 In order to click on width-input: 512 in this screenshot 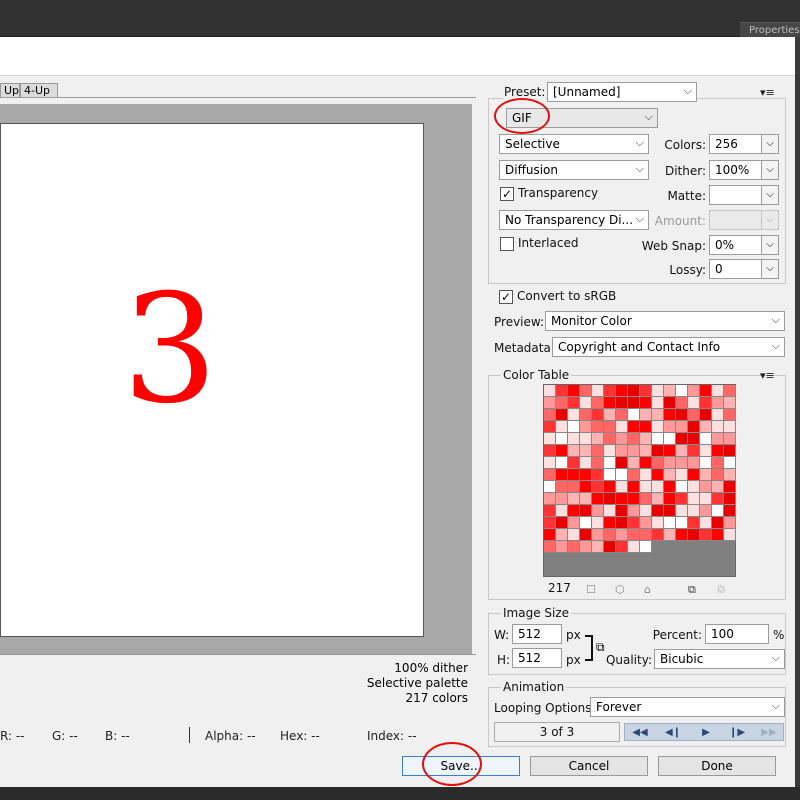, I will do `click(537, 634)`.